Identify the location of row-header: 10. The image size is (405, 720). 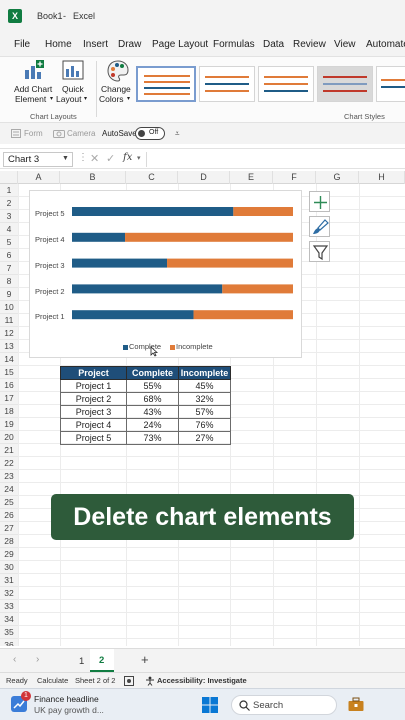
(9, 307).